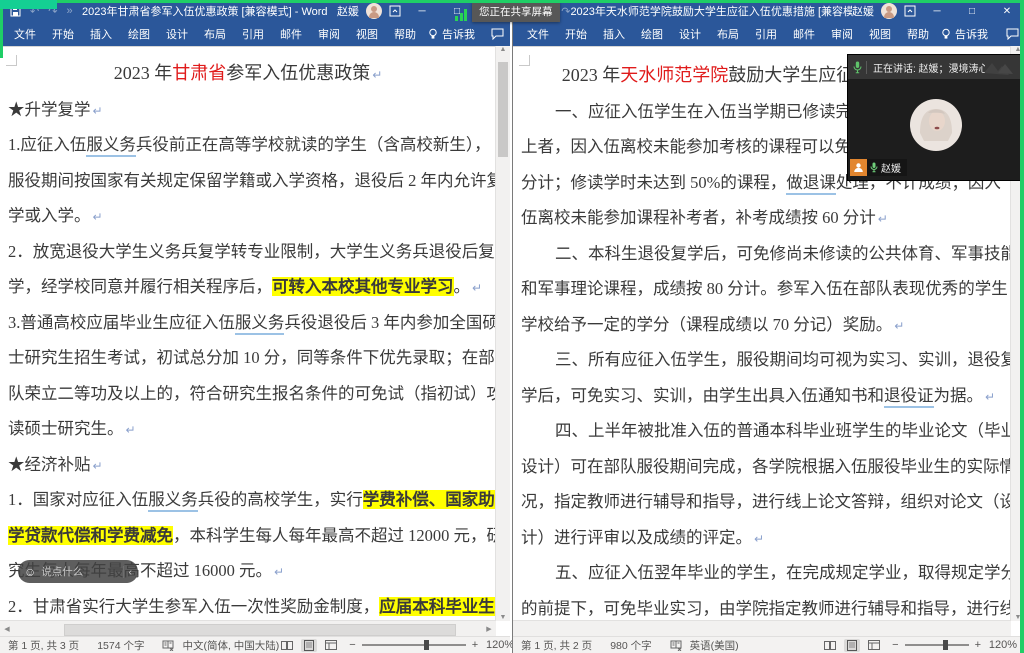 Image resolution: width=1024 pixels, height=653 pixels. What do you see at coordinates (630, 645) in the screenshot?
I see `word-count: 980 个字` at bounding box center [630, 645].